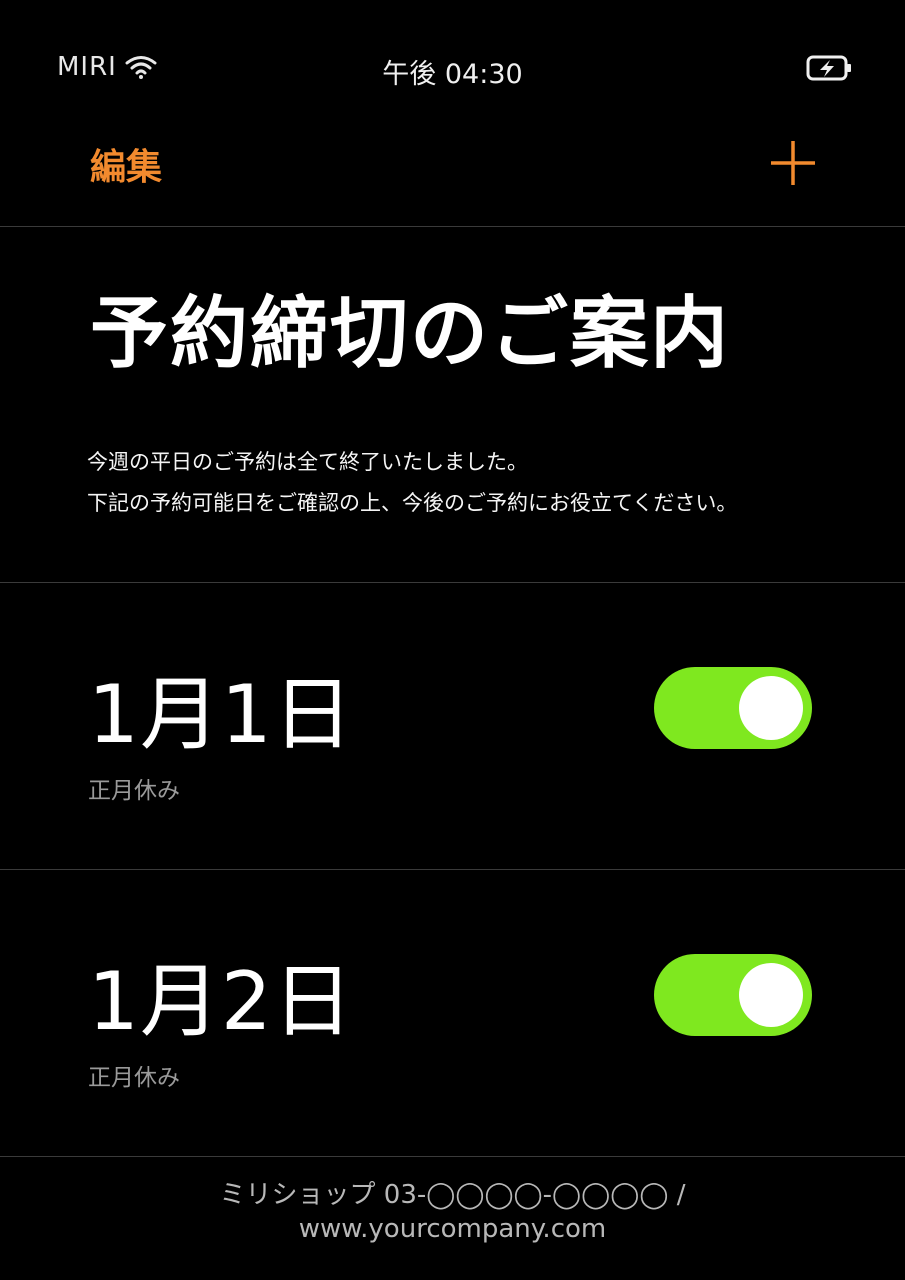 This screenshot has width=905, height=1280. Describe the element at coordinates (452, 74) in the screenshot. I see `status-time: 午後 04:30` at that location.